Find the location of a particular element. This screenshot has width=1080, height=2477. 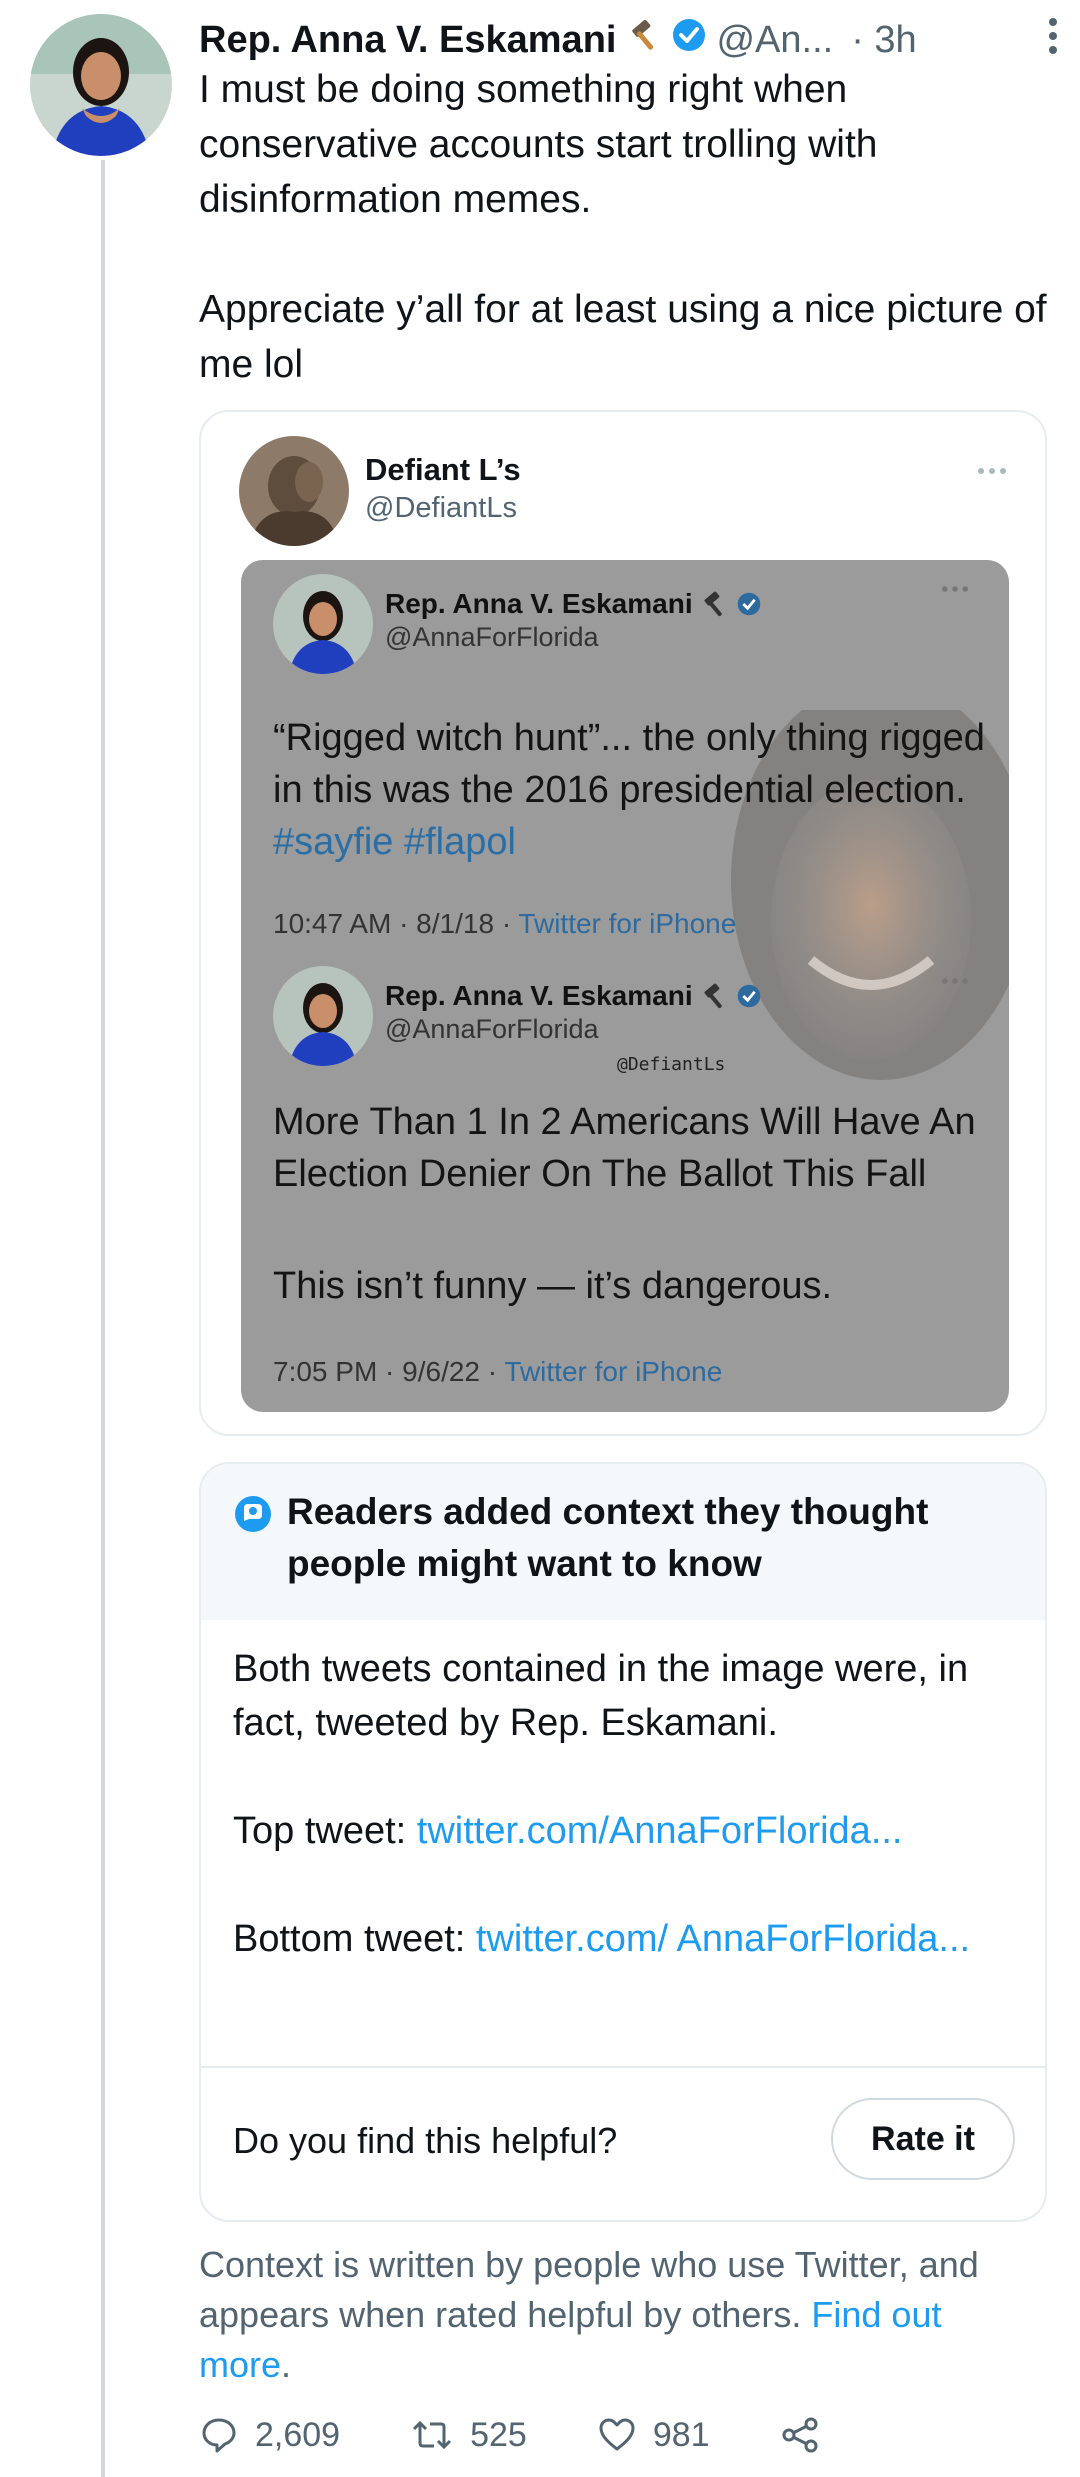

meme-top-meta: 10:47 AM · 8/1/18 · Twitter for iPhone is located at coordinates (504, 924).